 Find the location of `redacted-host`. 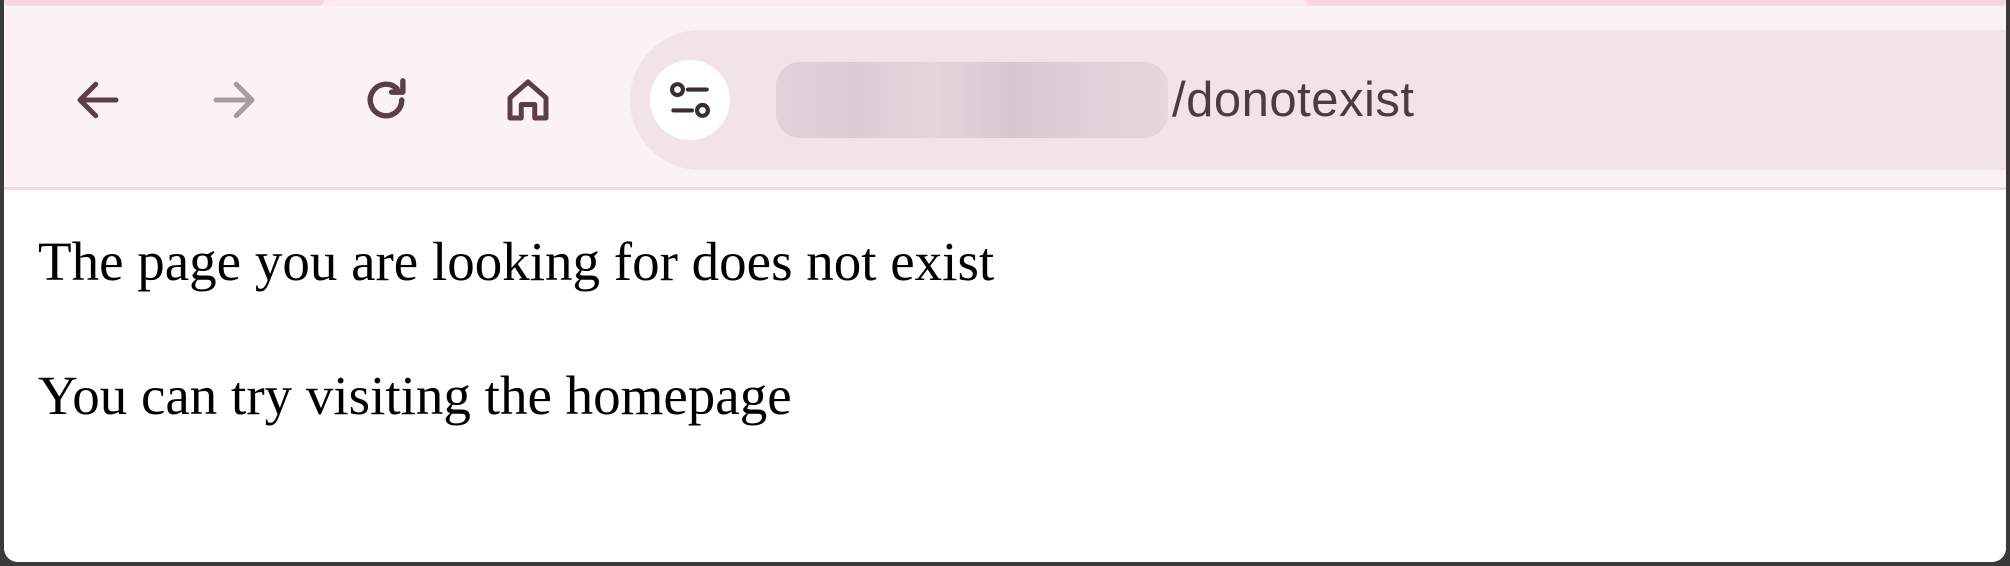

redacted-host is located at coordinates (972, 100).